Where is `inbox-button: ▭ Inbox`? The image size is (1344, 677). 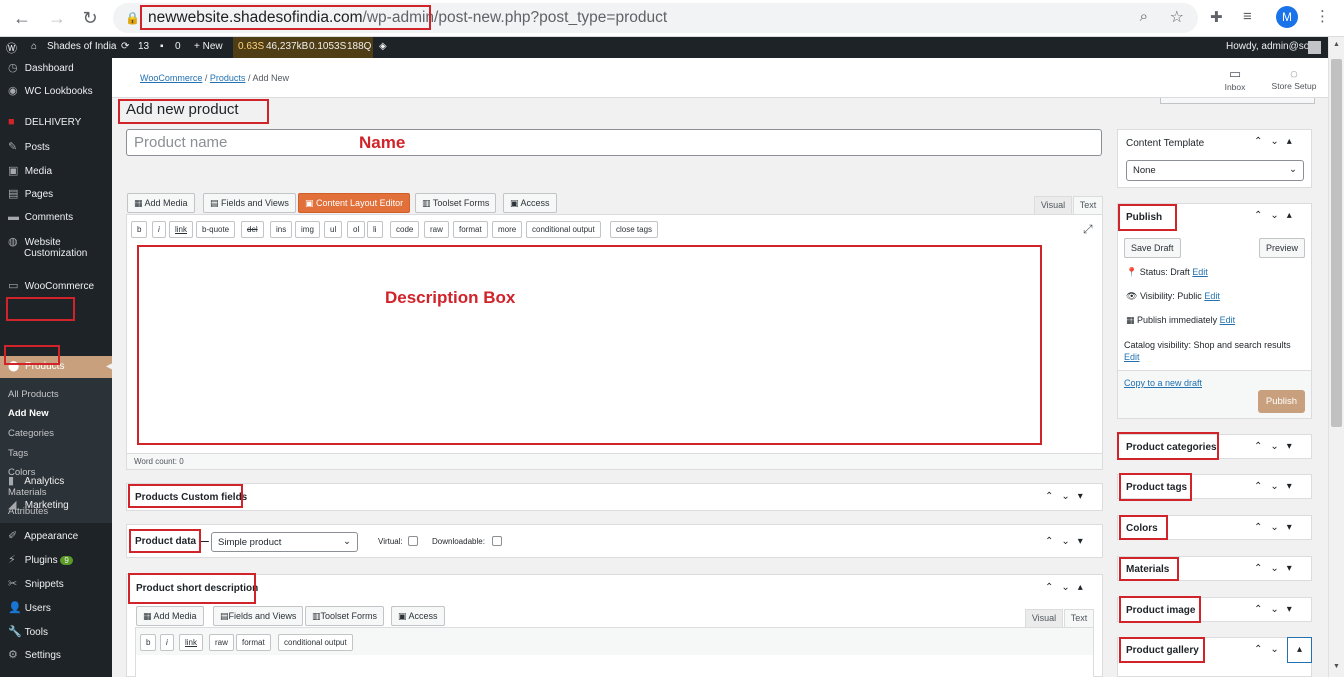 inbox-button: ▭ Inbox is located at coordinates (1235, 79).